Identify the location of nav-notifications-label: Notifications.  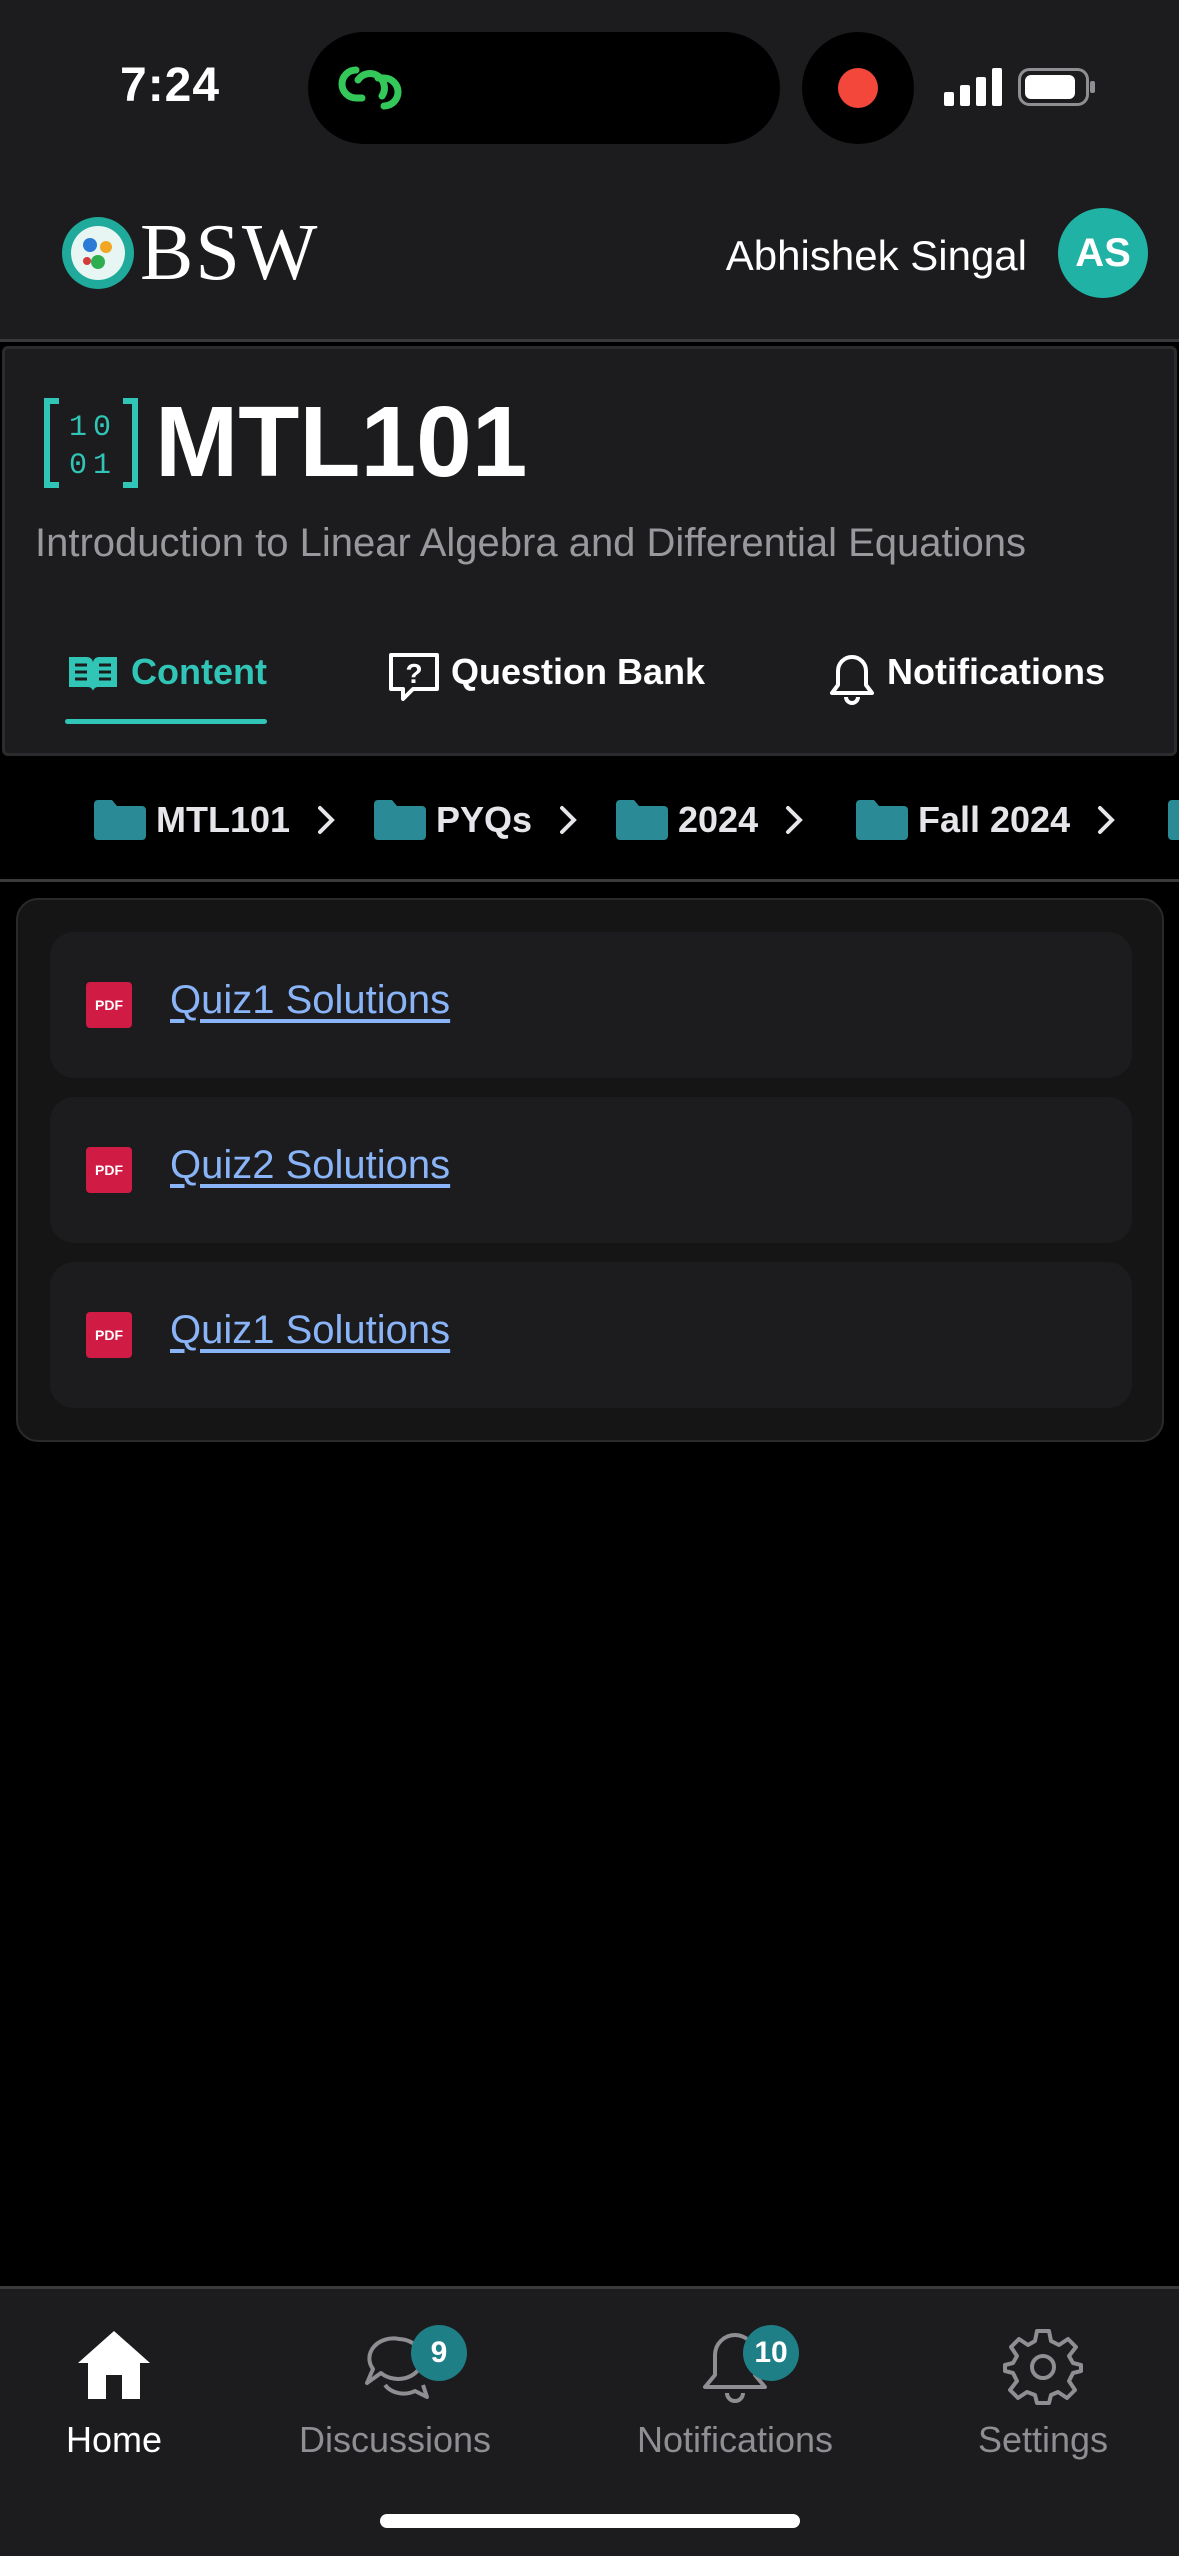
(735, 2439).